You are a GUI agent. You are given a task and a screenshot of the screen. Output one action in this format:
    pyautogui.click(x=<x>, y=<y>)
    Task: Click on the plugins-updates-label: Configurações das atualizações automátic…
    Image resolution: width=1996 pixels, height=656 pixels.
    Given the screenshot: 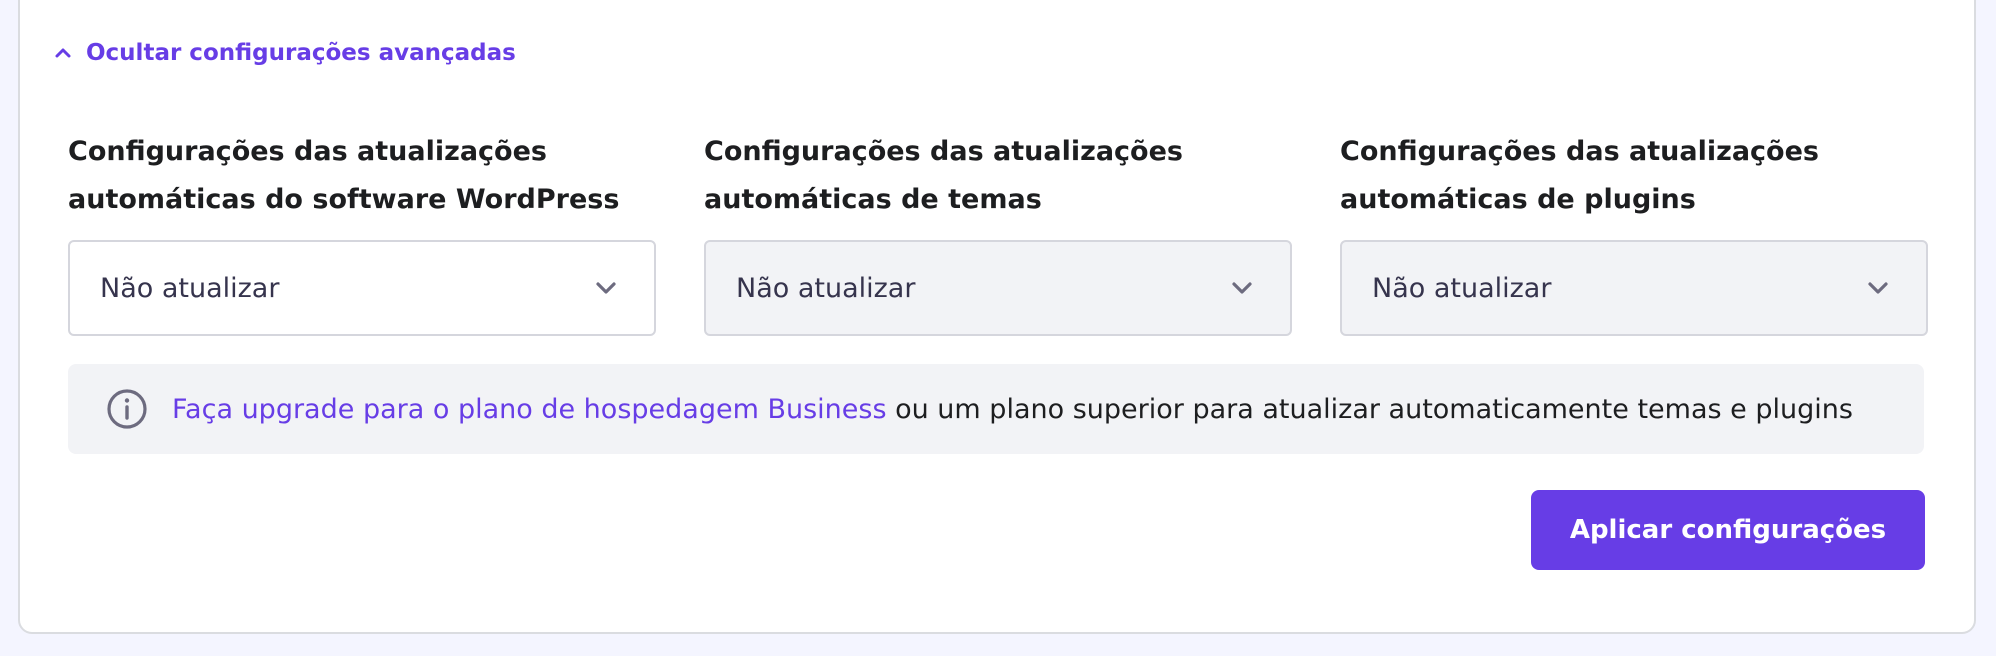 What is the action you would take?
    pyautogui.click(x=1579, y=175)
    